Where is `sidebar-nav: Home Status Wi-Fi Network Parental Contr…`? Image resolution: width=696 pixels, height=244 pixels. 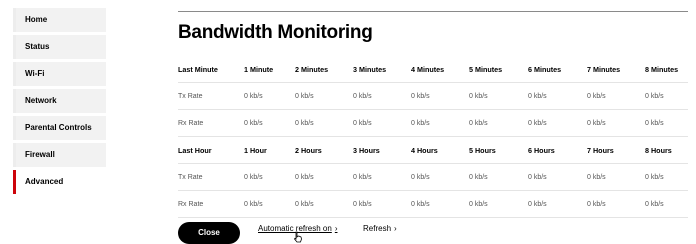 sidebar-nav: Home Status Wi-Fi Network Parental Contr… is located at coordinates (59, 102).